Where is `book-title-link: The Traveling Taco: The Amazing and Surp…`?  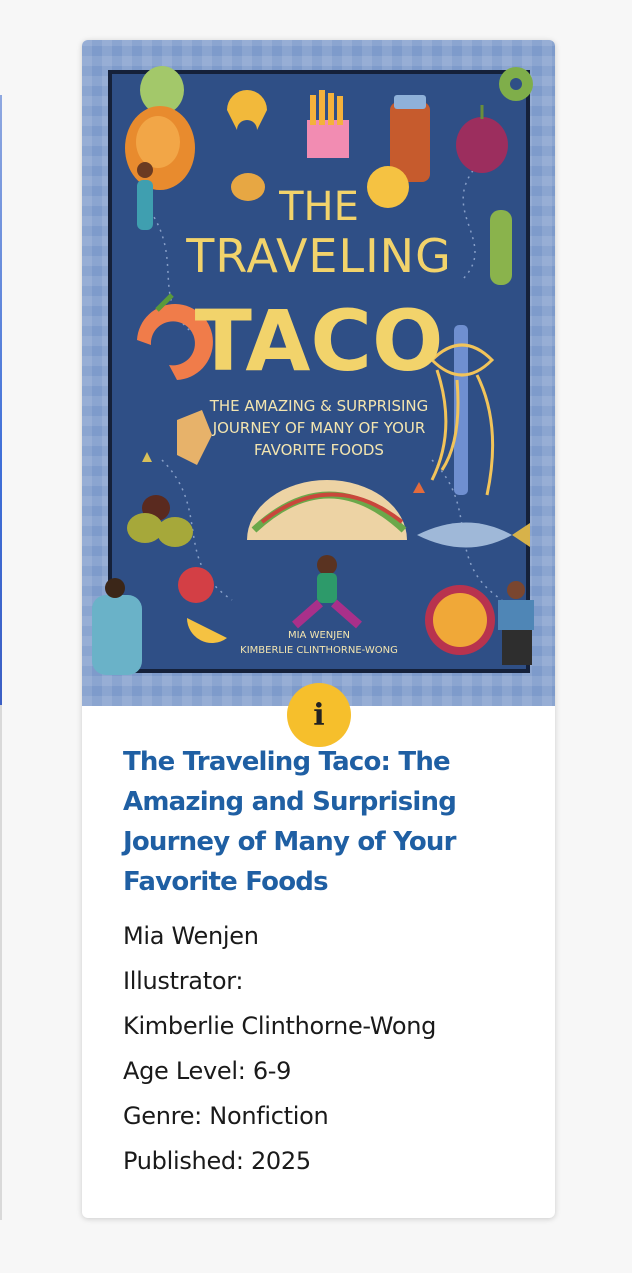 book-title-link: The Traveling Taco: The Amazing and Surp… is located at coordinates (328, 822).